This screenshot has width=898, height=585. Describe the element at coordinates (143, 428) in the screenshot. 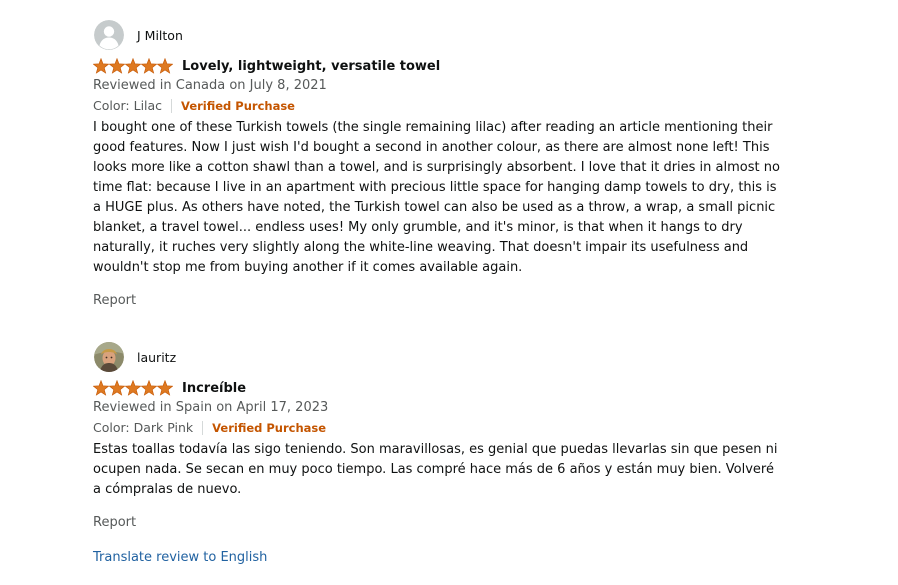

I see `product-variant: Color: Dark Pink` at that location.